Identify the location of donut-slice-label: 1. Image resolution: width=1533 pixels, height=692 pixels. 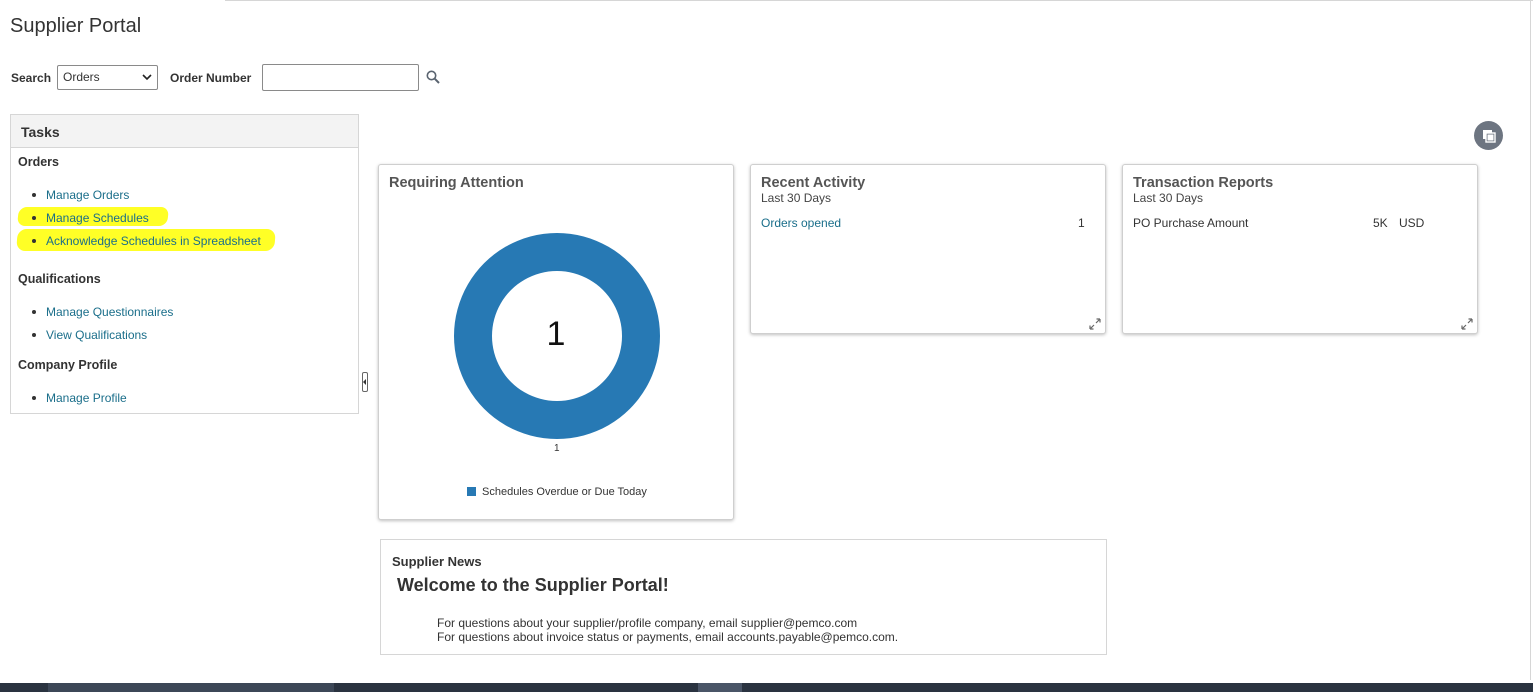
(557, 448).